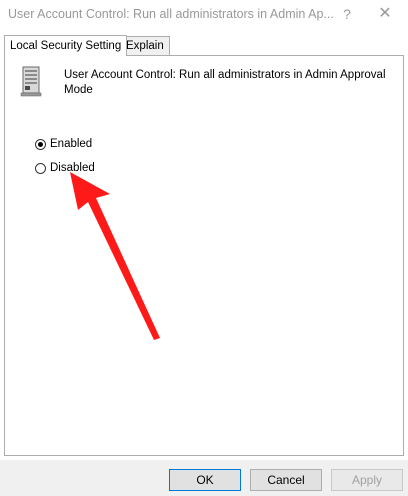 Image resolution: width=408 pixels, height=496 pixels. I want to click on ok-button: OK, so click(205, 480).